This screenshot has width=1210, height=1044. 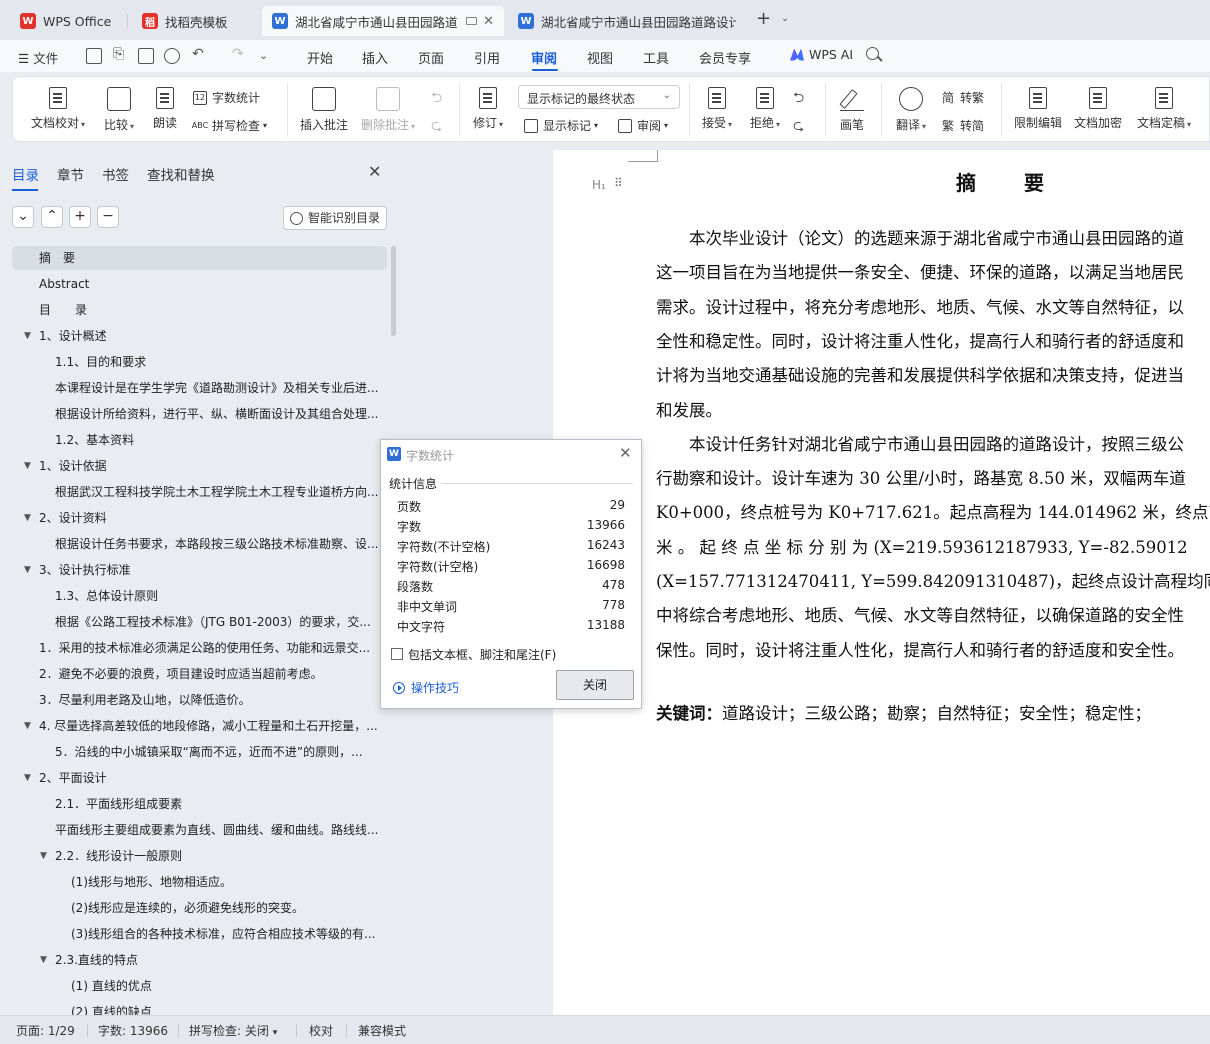 I want to click on toc-item: (1)线形与地形、地物相适应。, so click(x=227, y=882).